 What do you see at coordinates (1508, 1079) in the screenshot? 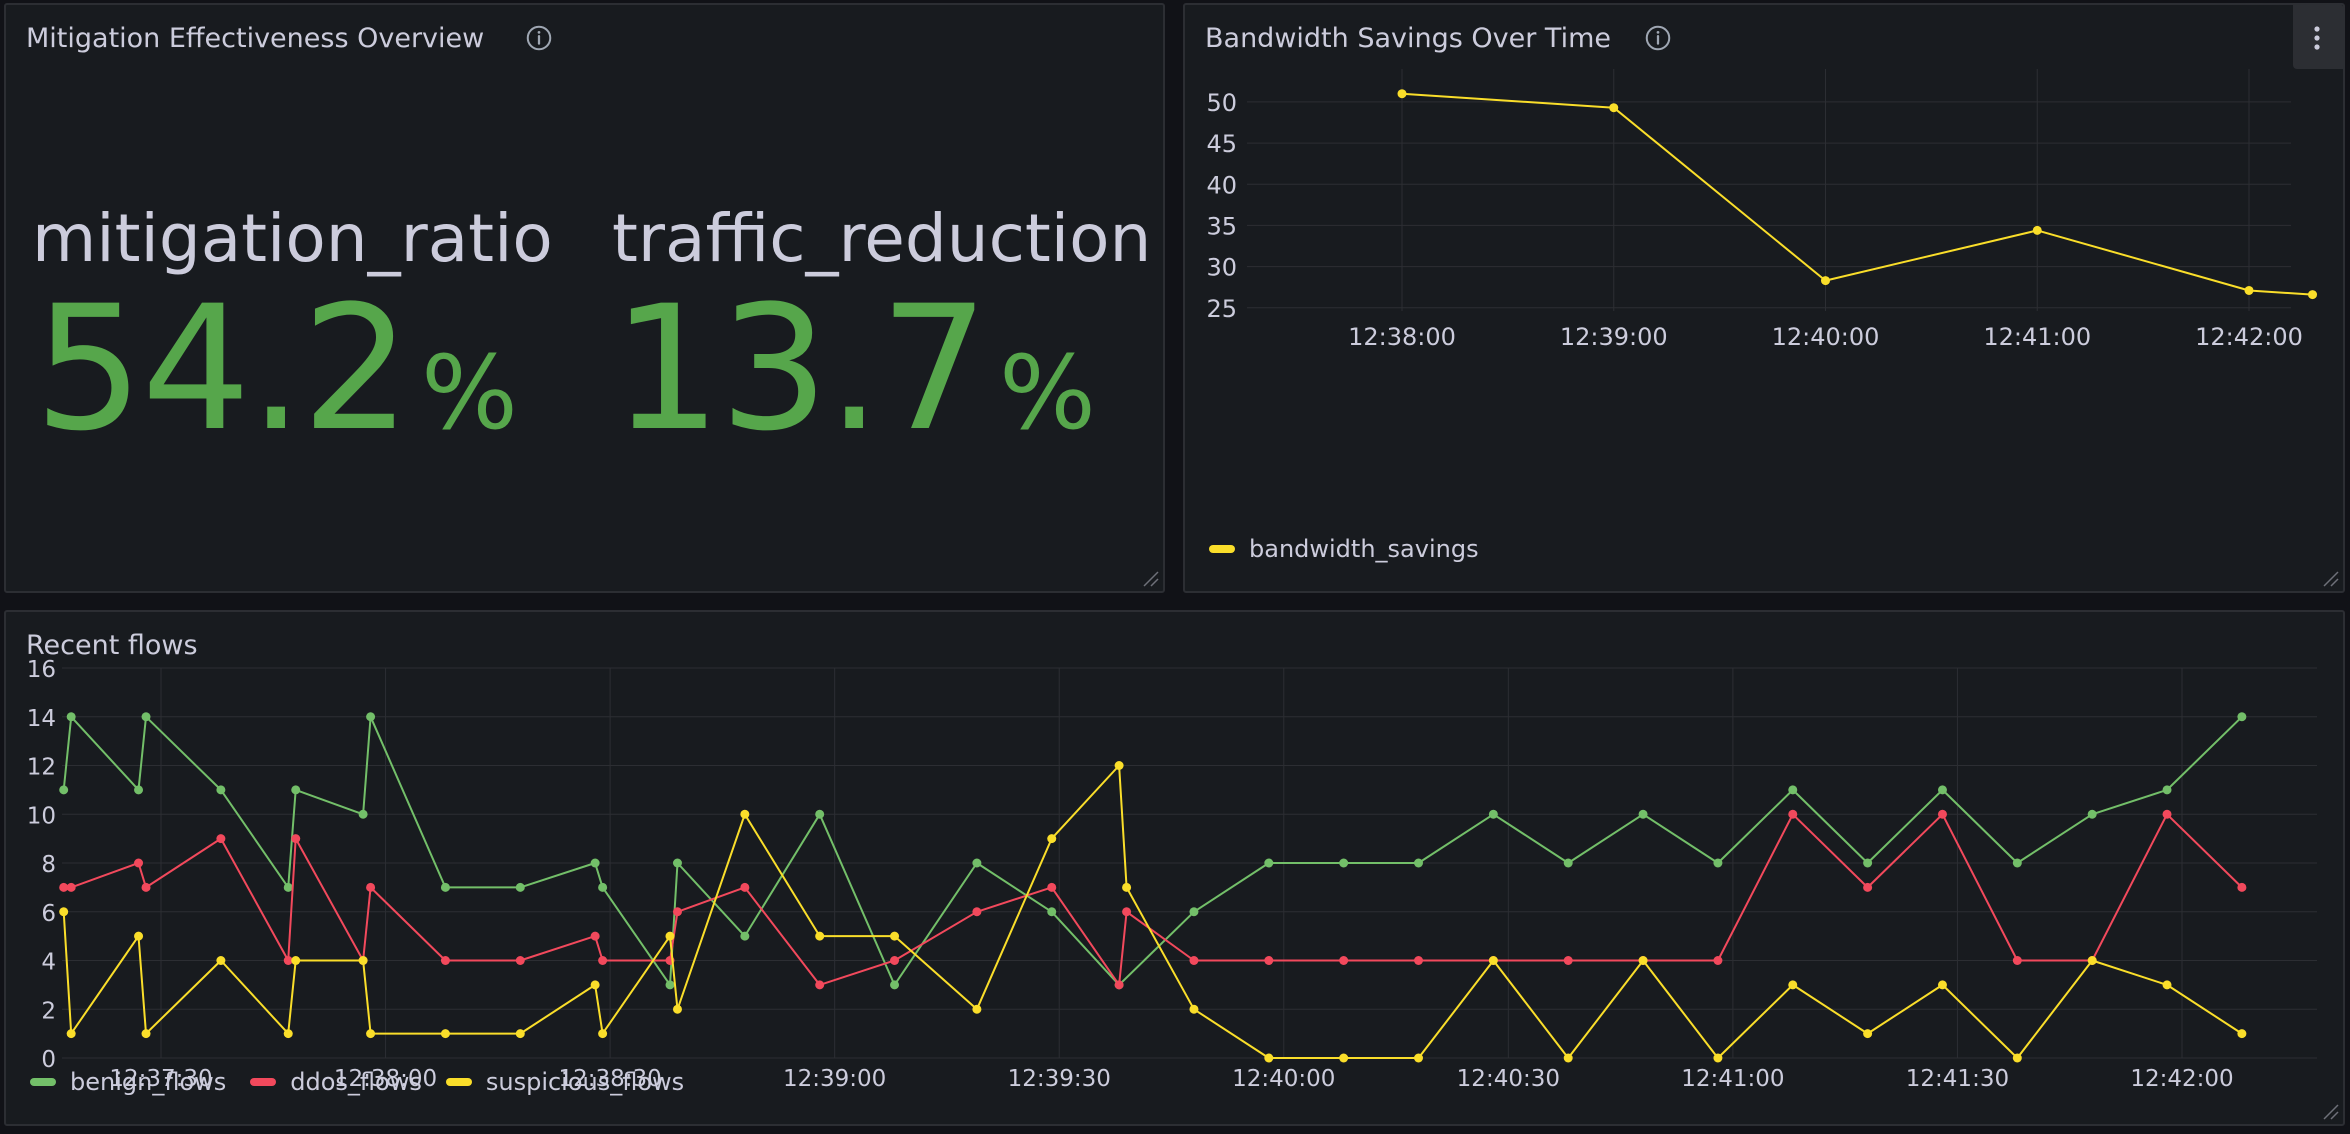
I see `x-tick-label: 12:40:30` at bounding box center [1508, 1079].